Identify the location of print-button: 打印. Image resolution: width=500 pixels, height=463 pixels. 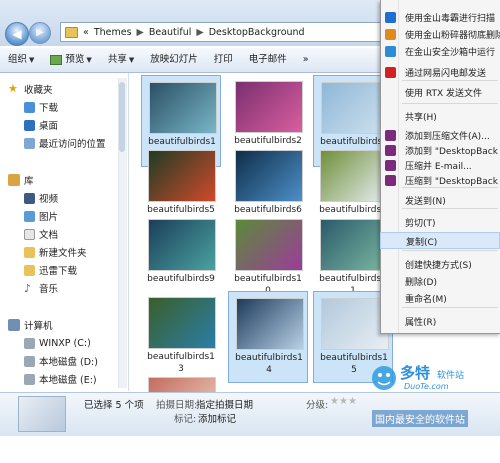
(223, 60).